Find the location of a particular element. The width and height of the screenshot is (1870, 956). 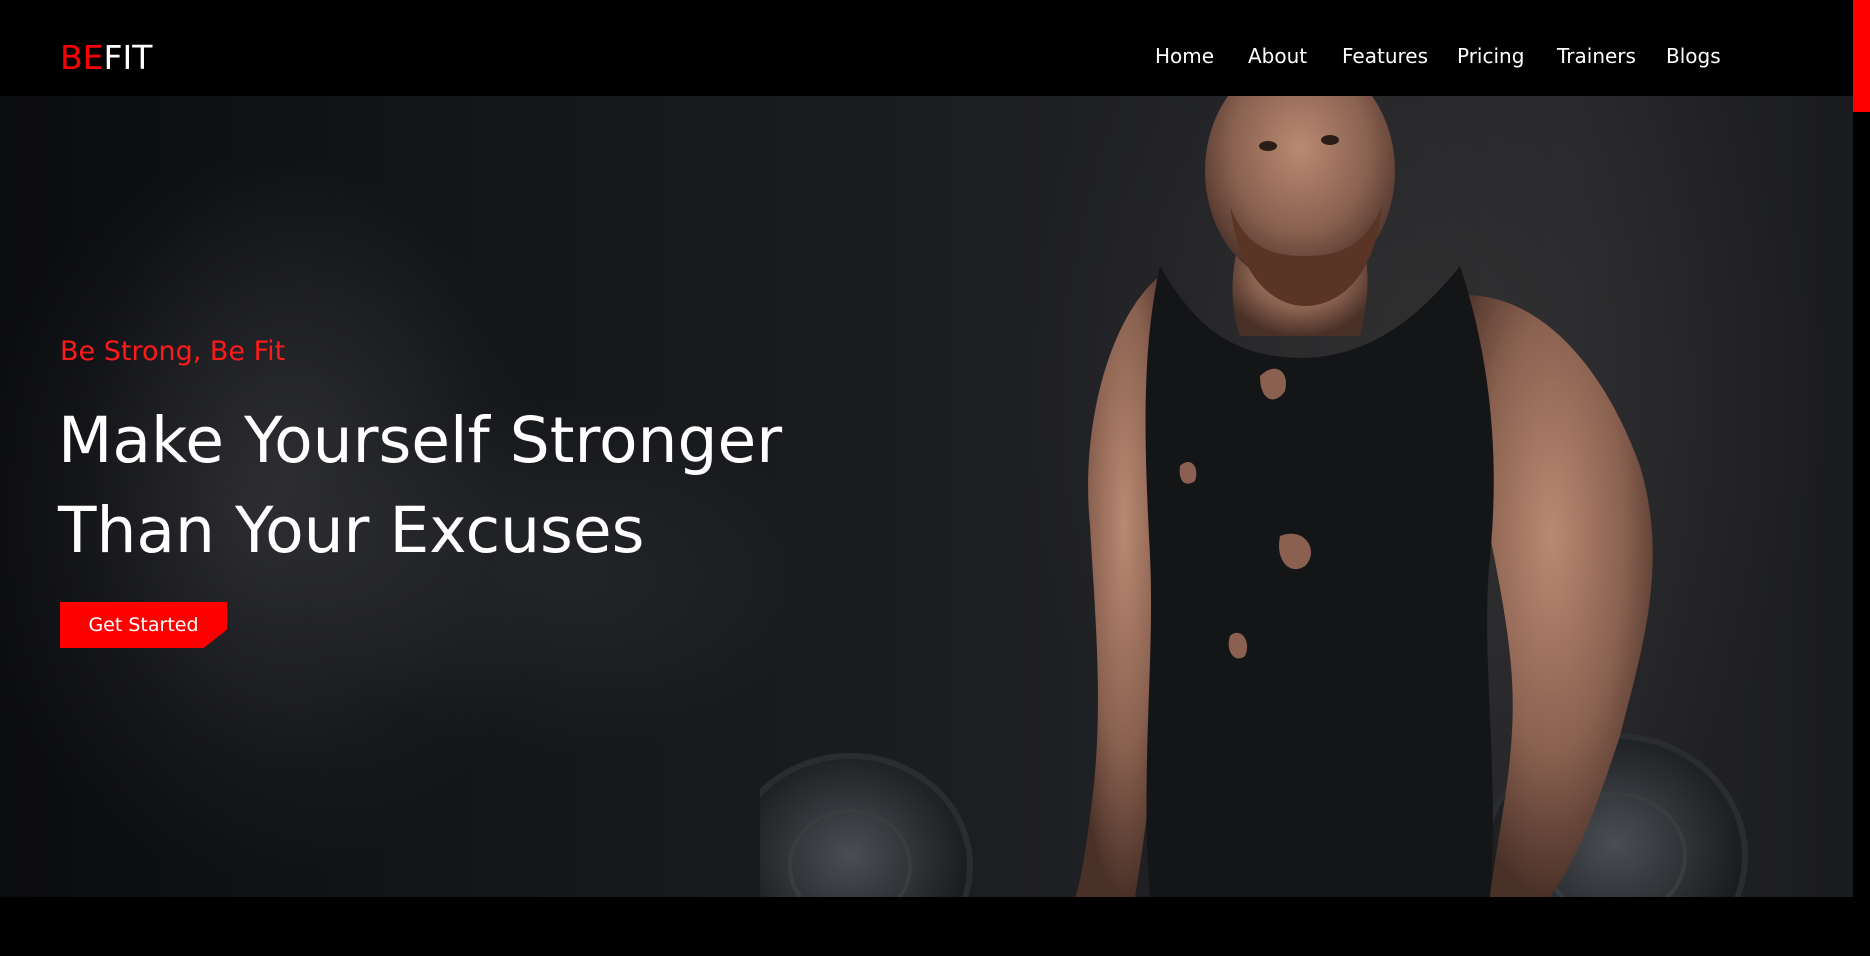

nav-link-features: Features is located at coordinates (1385, 56).